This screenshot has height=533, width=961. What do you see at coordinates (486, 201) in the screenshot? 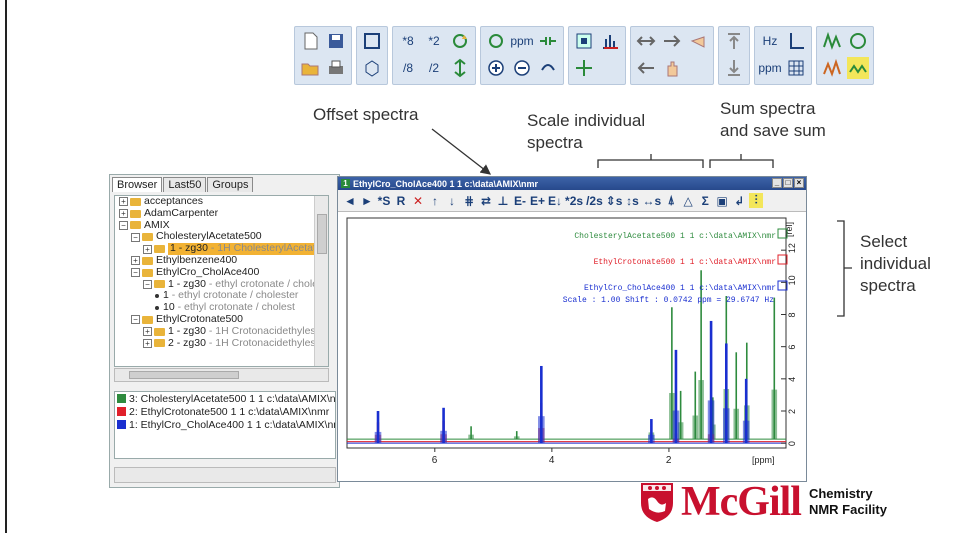
I see `spectrum-tool-9: ⇄` at bounding box center [486, 201].